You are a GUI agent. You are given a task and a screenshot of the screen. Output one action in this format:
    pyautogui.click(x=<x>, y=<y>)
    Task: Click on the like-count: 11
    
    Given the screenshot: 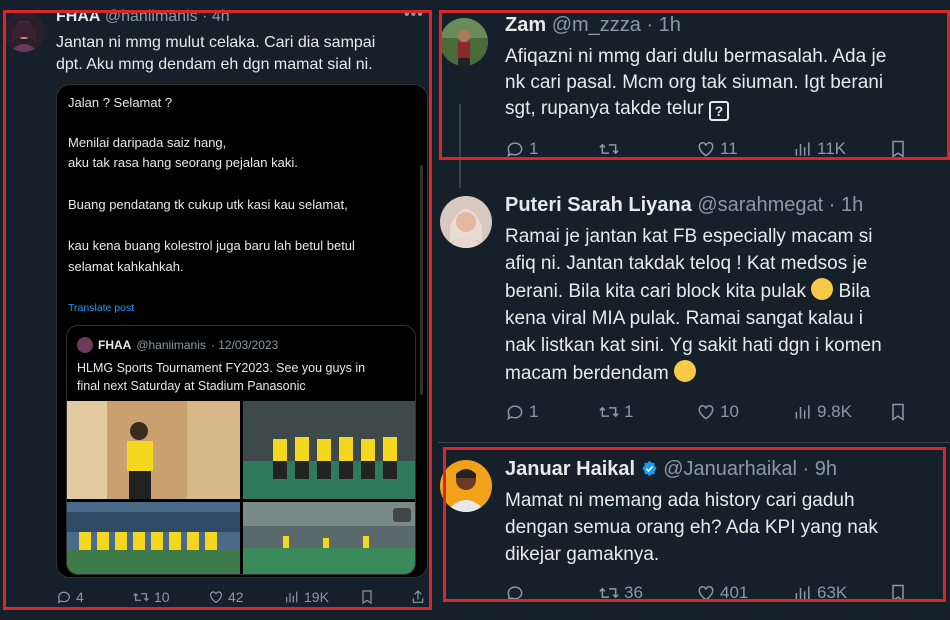 What is the action you would take?
    pyautogui.click(x=729, y=148)
    